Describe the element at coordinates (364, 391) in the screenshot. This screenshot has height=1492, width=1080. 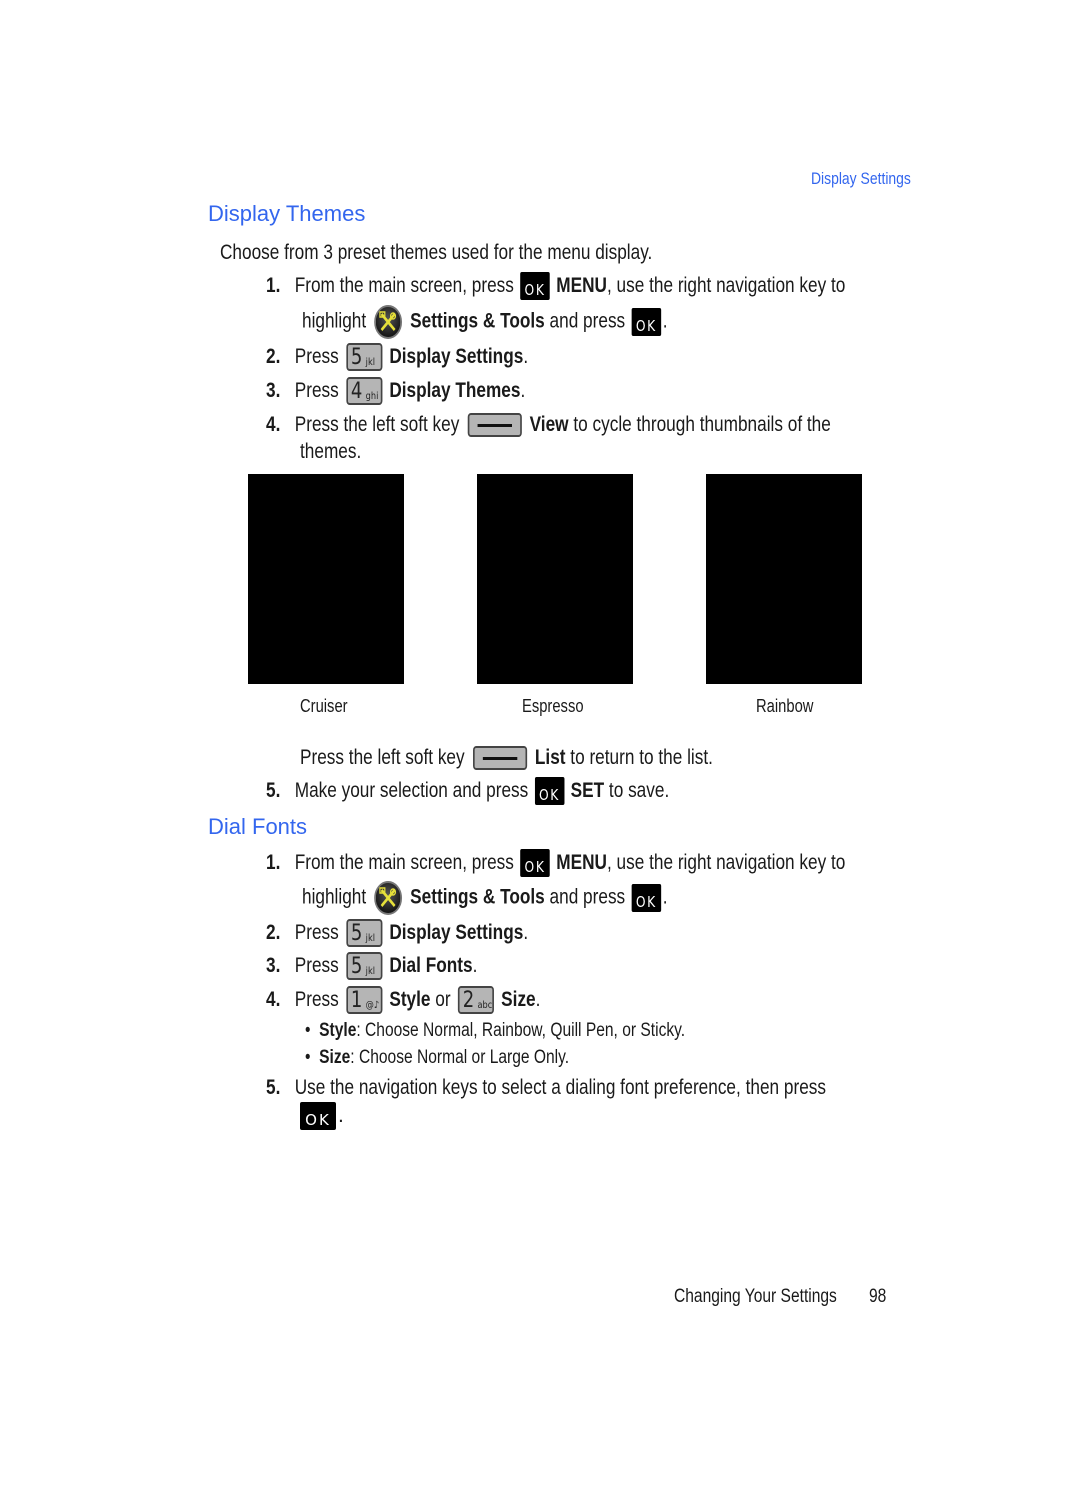
I see `key-4-icon: 4 ghi` at that location.